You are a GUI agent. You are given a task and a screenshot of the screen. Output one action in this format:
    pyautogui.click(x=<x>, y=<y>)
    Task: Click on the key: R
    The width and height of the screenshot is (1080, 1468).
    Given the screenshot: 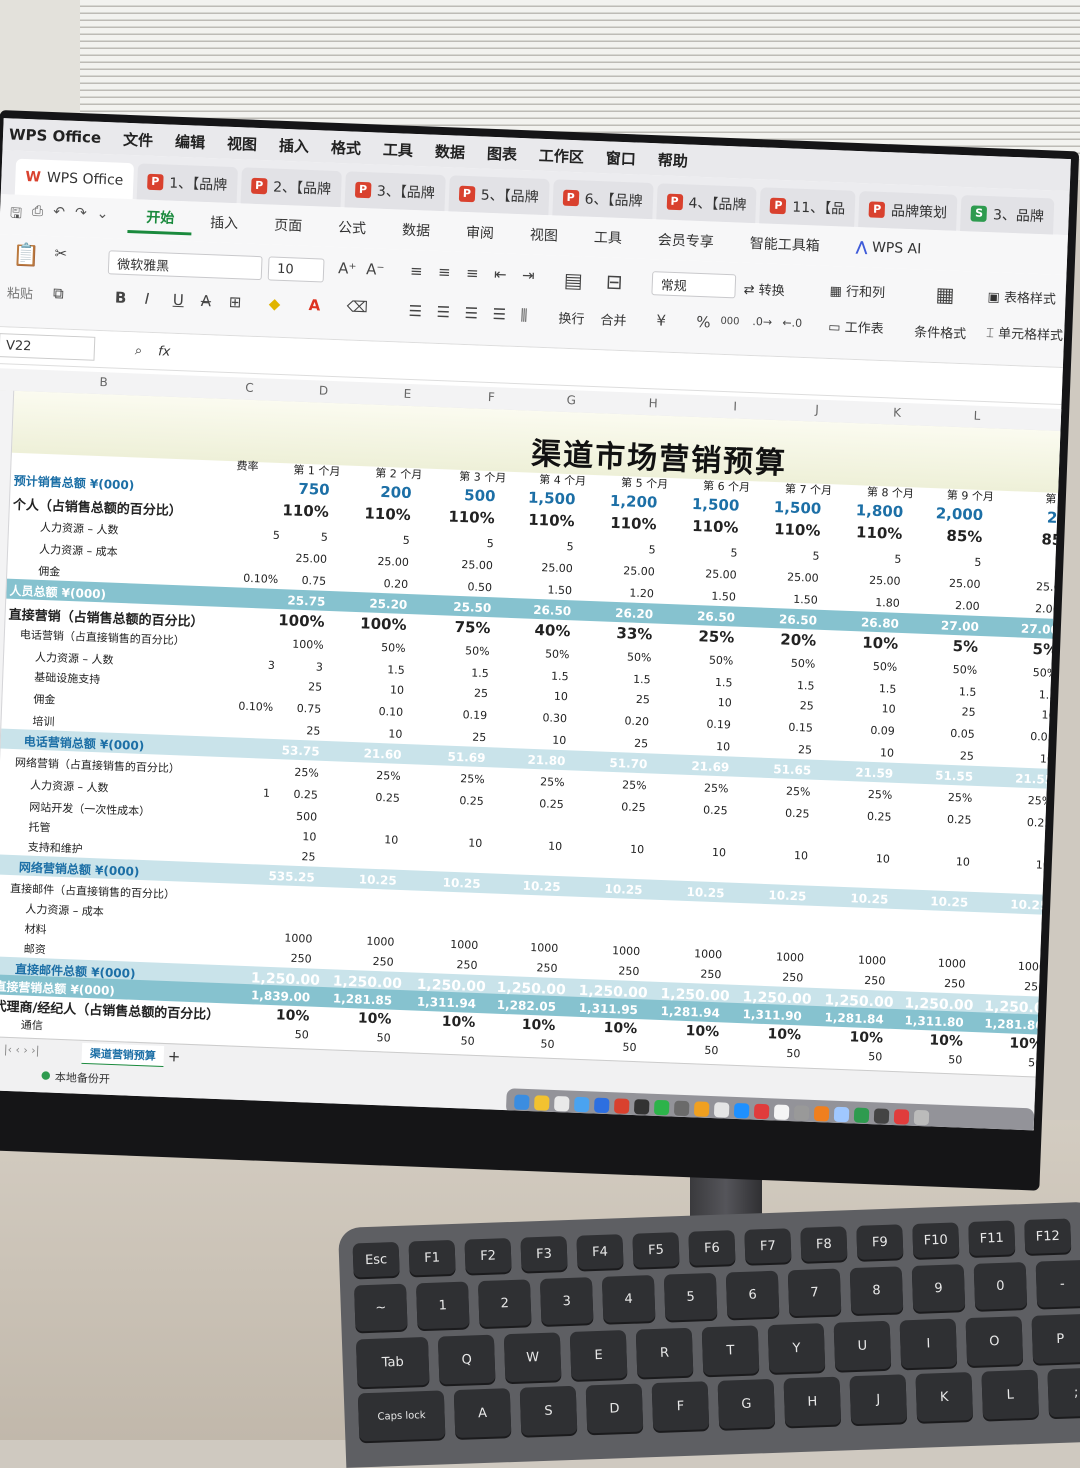 What is the action you would take?
    pyautogui.click(x=664, y=1352)
    